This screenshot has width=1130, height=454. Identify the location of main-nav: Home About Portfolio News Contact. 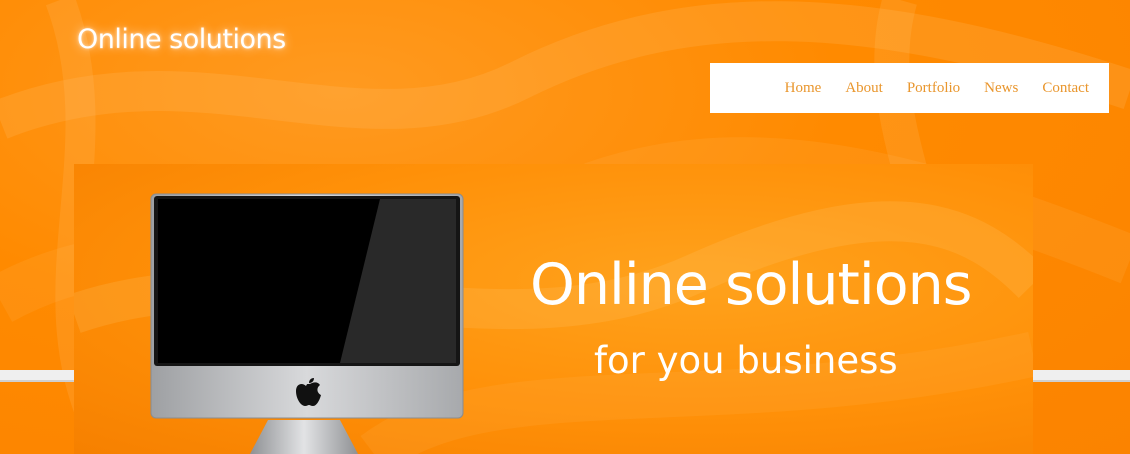
(909, 88).